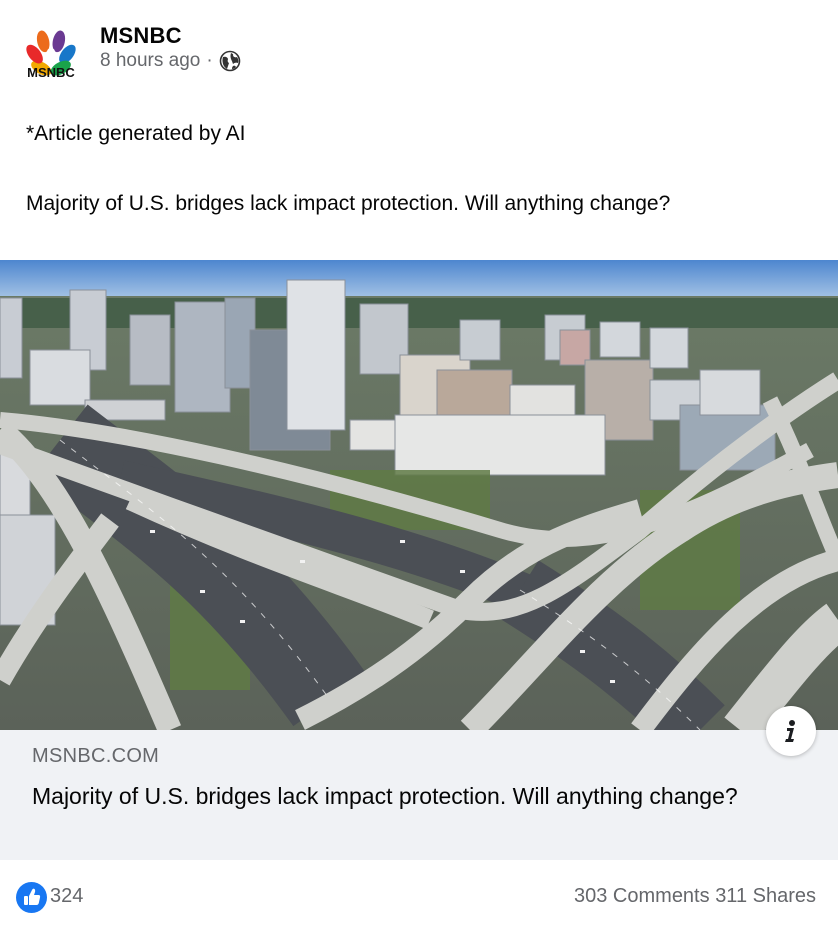  What do you see at coordinates (229, 61) in the screenshot?
I see `globe-icon` at bounding box center [229, 61].